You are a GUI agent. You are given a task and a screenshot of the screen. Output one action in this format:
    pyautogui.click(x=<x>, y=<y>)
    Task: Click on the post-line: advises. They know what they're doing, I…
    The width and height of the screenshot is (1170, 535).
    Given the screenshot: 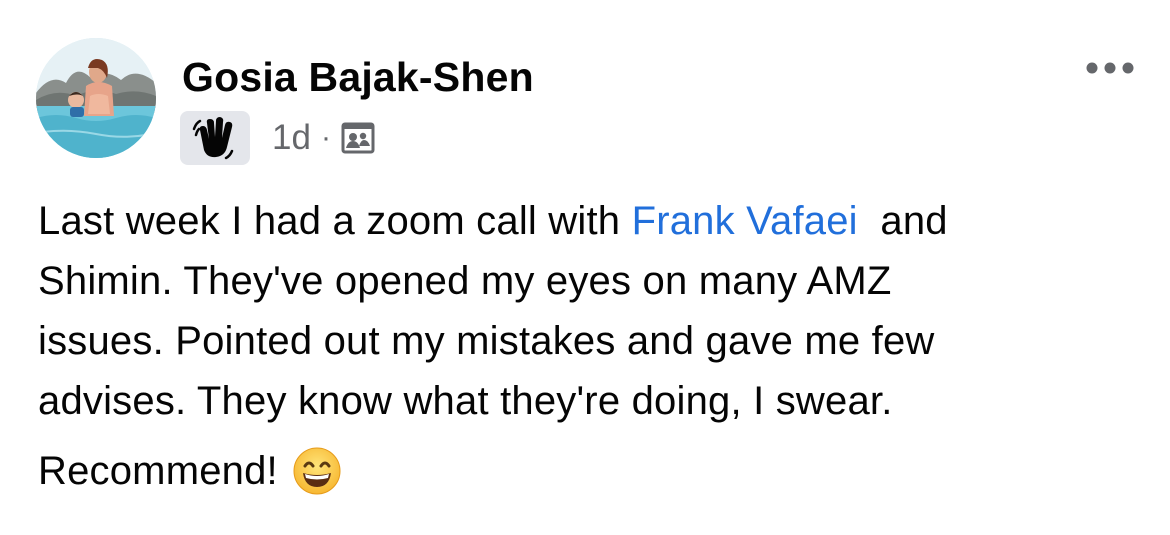 What is the action you would take?
    pyautogui.click(x=465, y=401)
    